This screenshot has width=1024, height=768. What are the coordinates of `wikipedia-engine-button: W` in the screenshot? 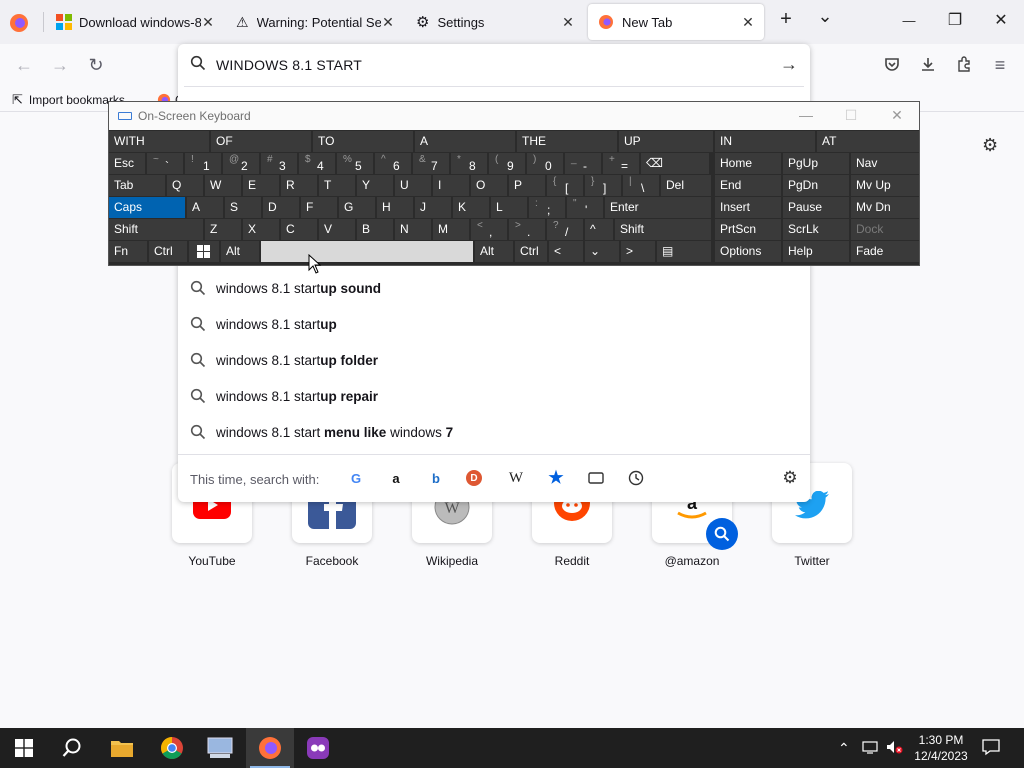 It's located at (516, 478).